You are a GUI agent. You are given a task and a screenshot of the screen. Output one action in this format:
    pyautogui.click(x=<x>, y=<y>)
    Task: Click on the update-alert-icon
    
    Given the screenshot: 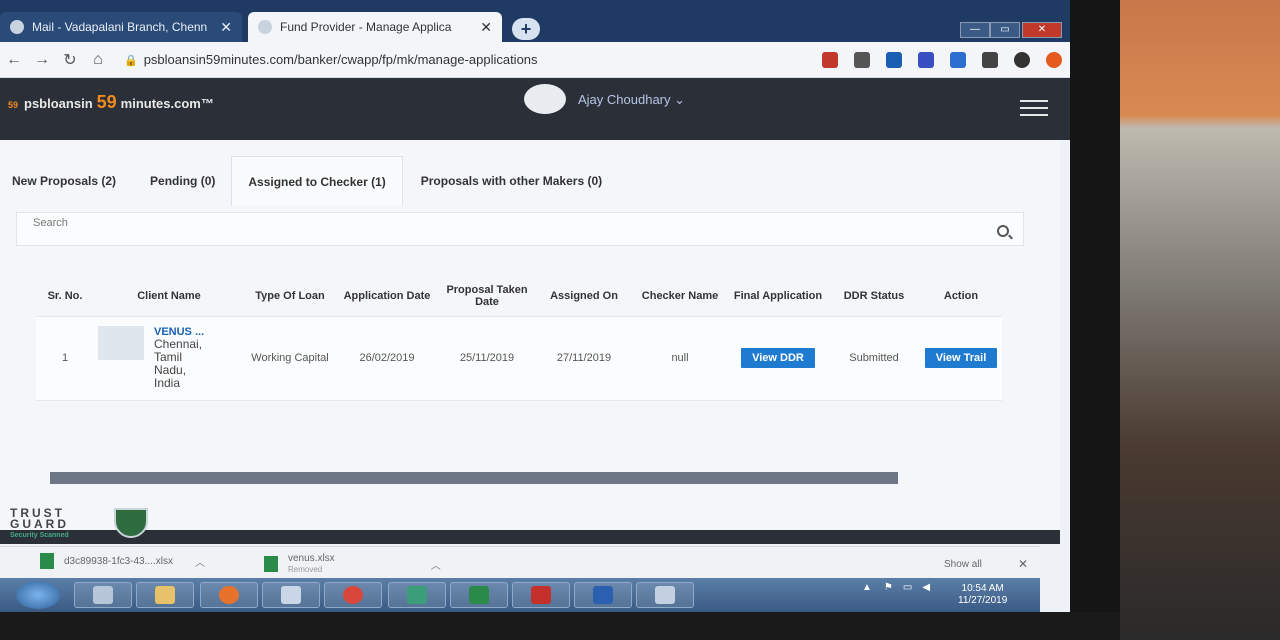 What is the action you would take?
    pyautogui.click(x=1054, y=59)
    